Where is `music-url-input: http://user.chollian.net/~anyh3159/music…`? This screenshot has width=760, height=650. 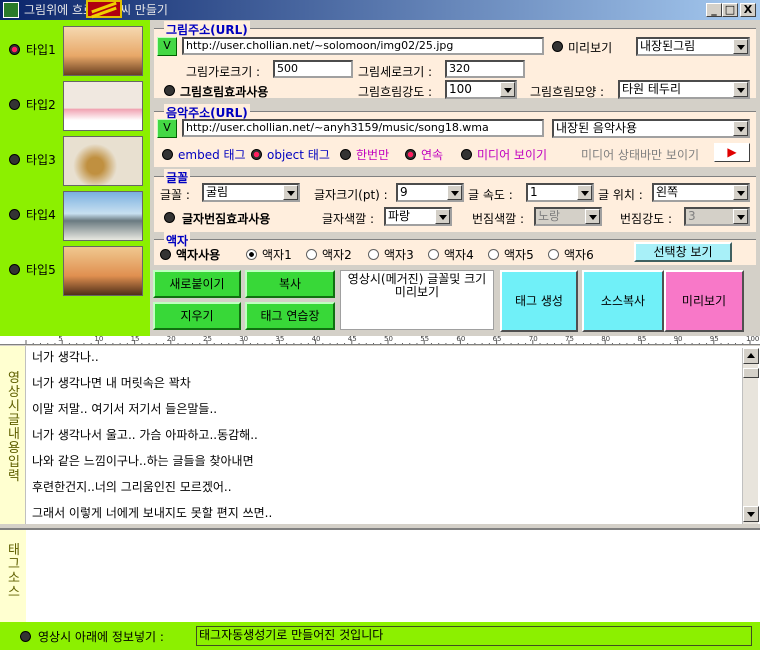 music-url-input: http://user.chollian.net/~anyh3159/music… is located at coordinates (363, 128).